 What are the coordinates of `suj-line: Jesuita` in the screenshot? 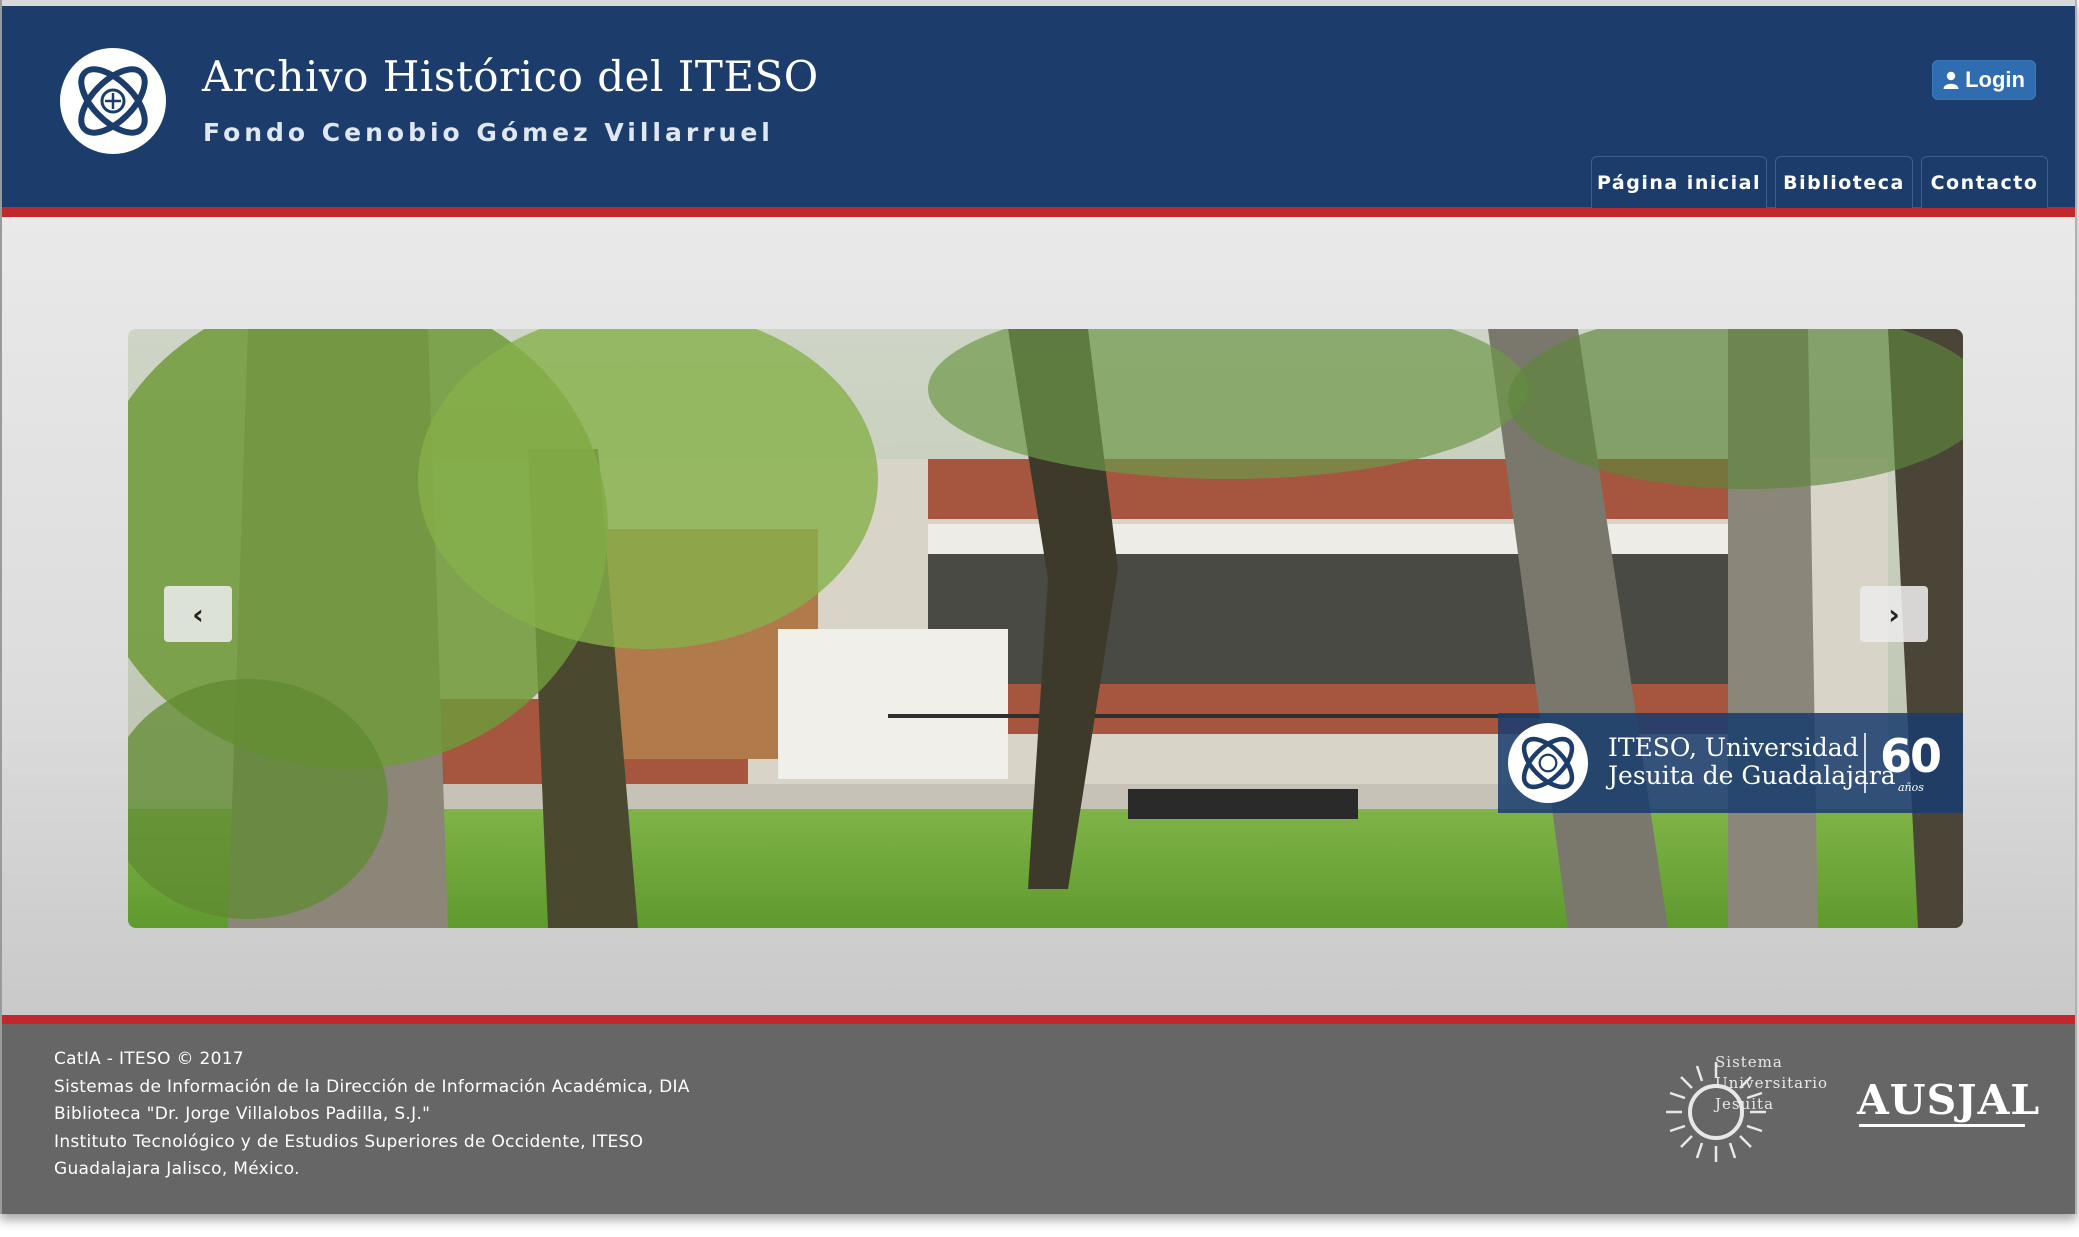 It's located at (1745, 1104).